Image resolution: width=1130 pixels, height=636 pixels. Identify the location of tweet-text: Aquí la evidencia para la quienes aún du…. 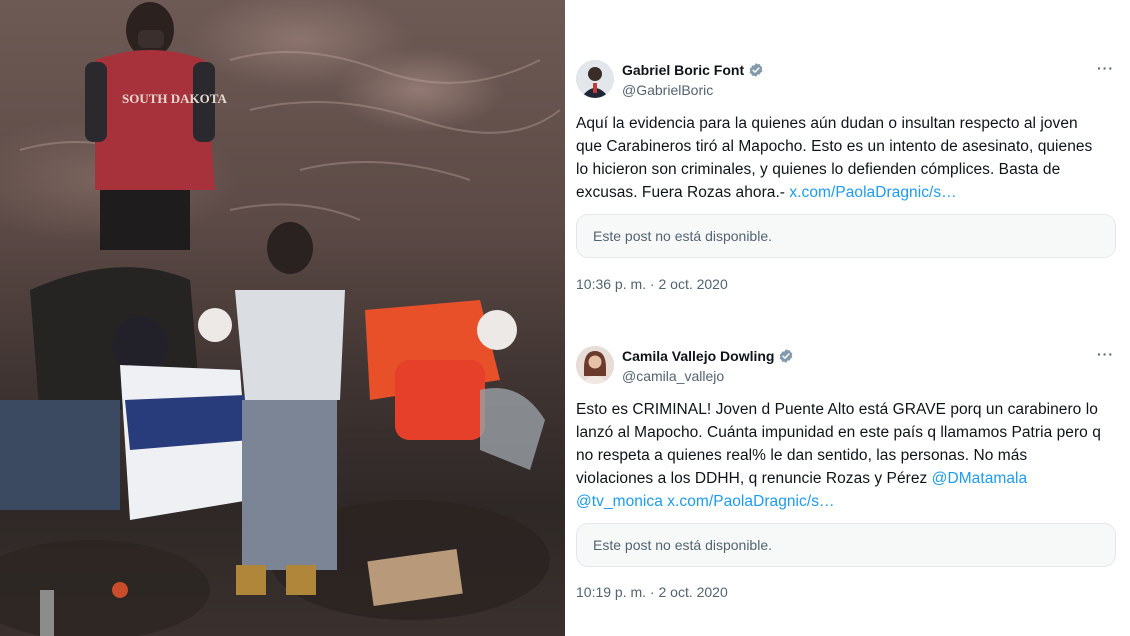
(841, 158).